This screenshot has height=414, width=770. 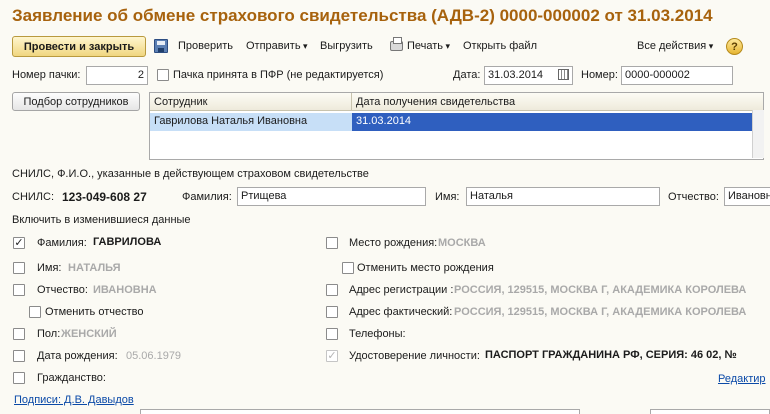 I want to click on name-input: Наталья, so click(x=563, y=196).